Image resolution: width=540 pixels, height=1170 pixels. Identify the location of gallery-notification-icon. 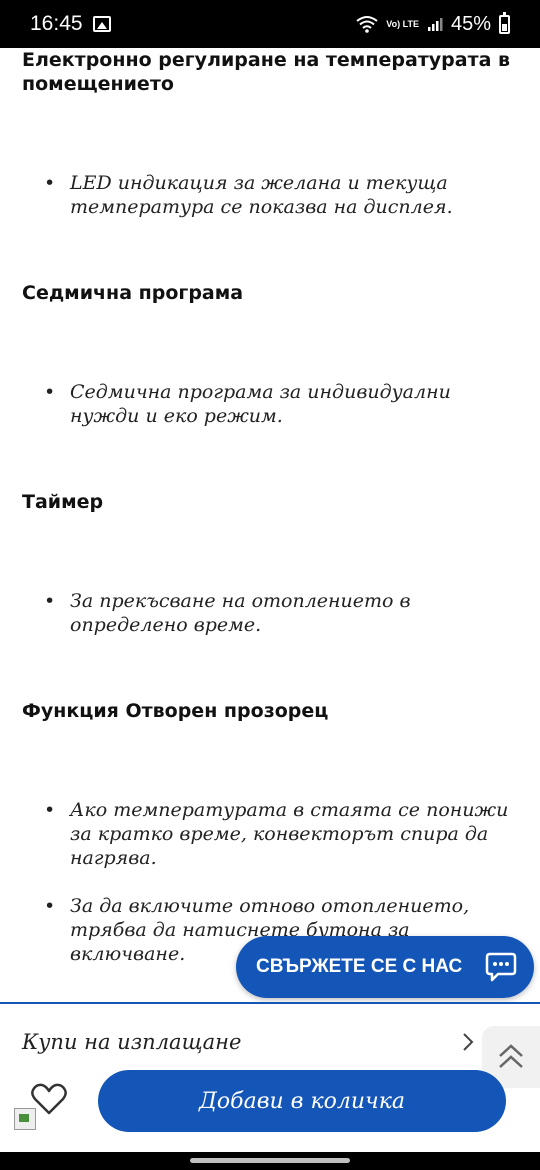
(101, 24).